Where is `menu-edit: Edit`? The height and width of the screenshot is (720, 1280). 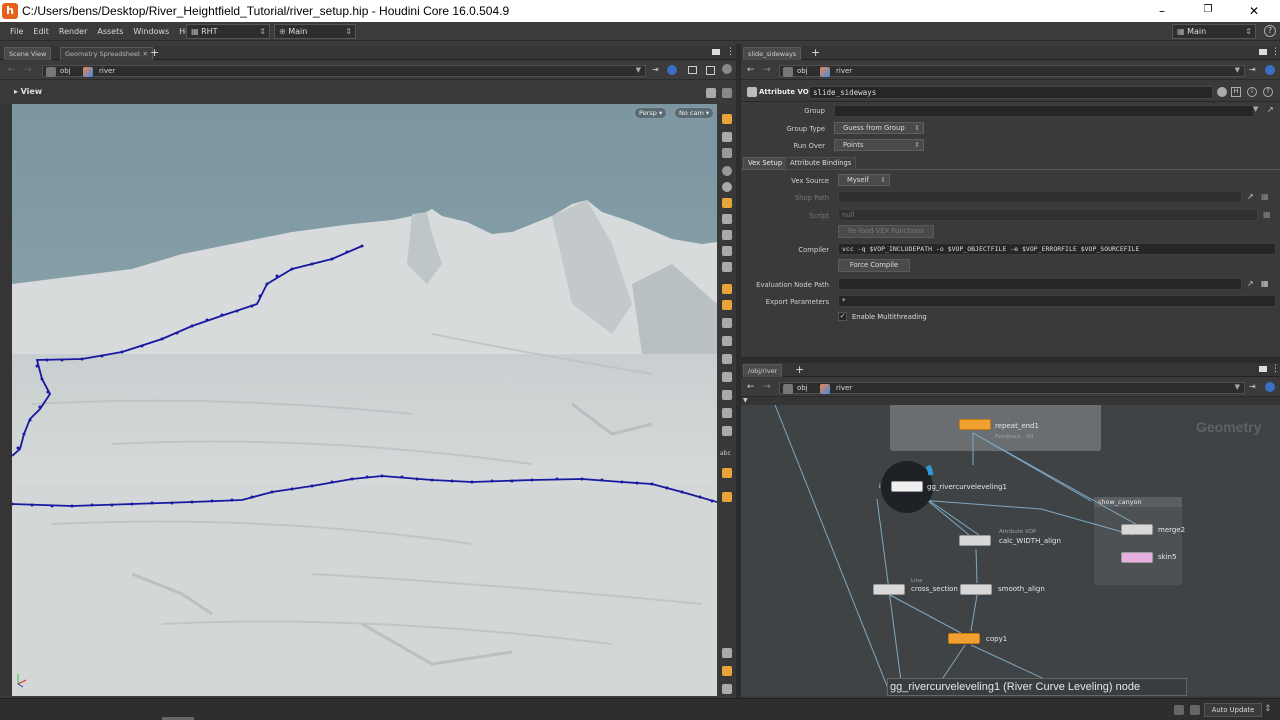 menu-edit: Edit is located at coordinates (41, 31).